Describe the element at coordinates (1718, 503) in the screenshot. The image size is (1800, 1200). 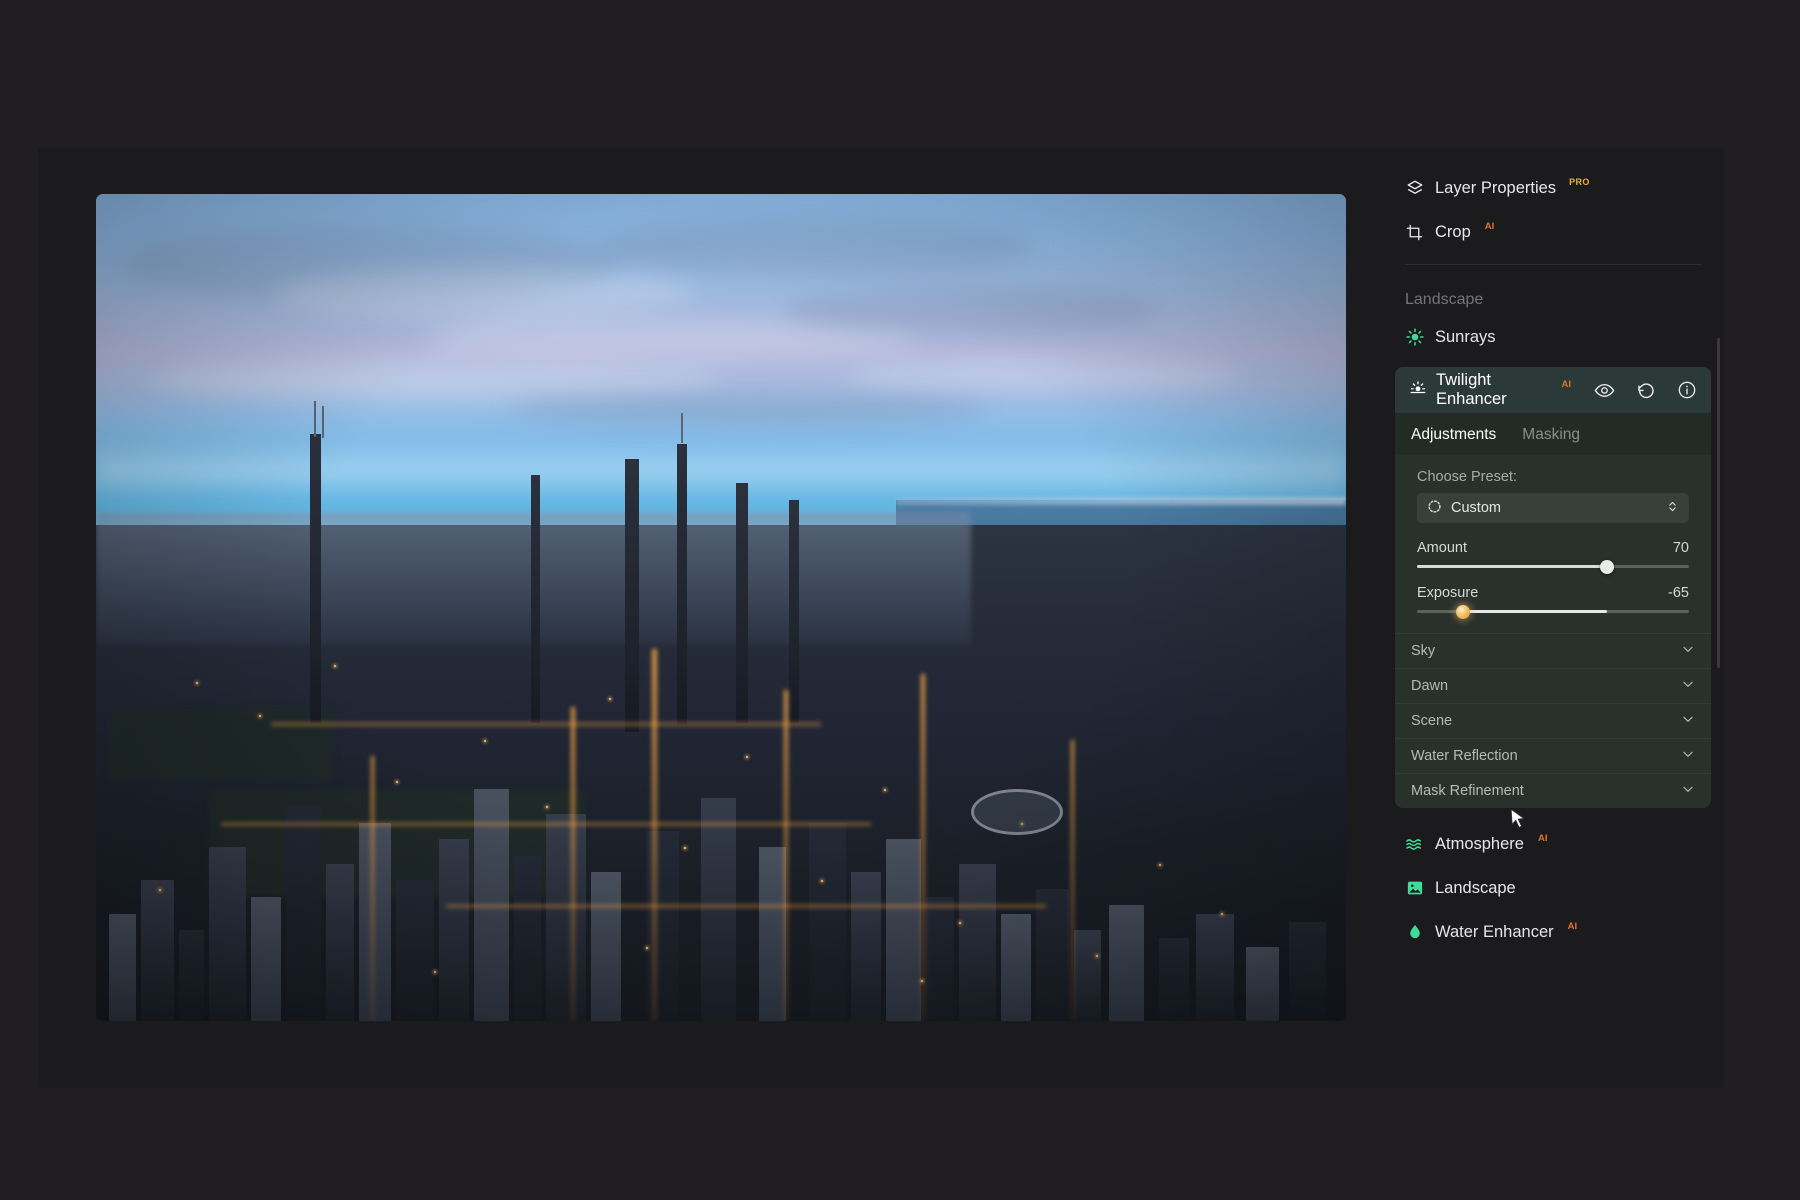
I see `panel-scrollbar` at that location.